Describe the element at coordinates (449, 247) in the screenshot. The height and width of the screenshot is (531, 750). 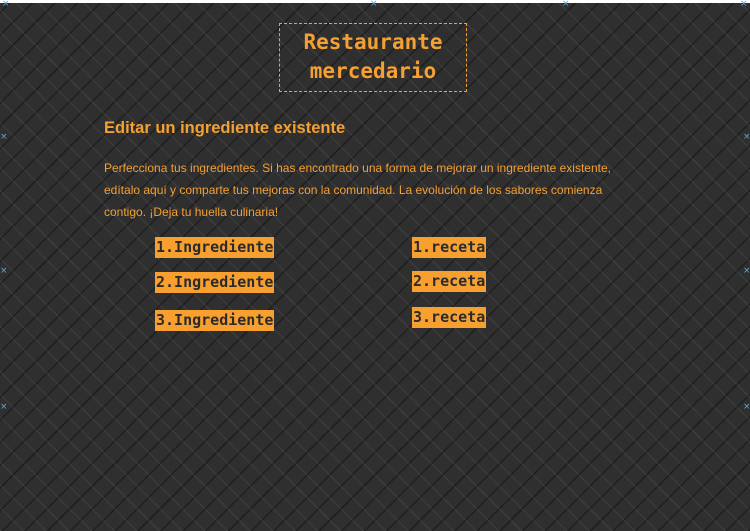
I see `recipe-link-1: 1.receta` at that location.